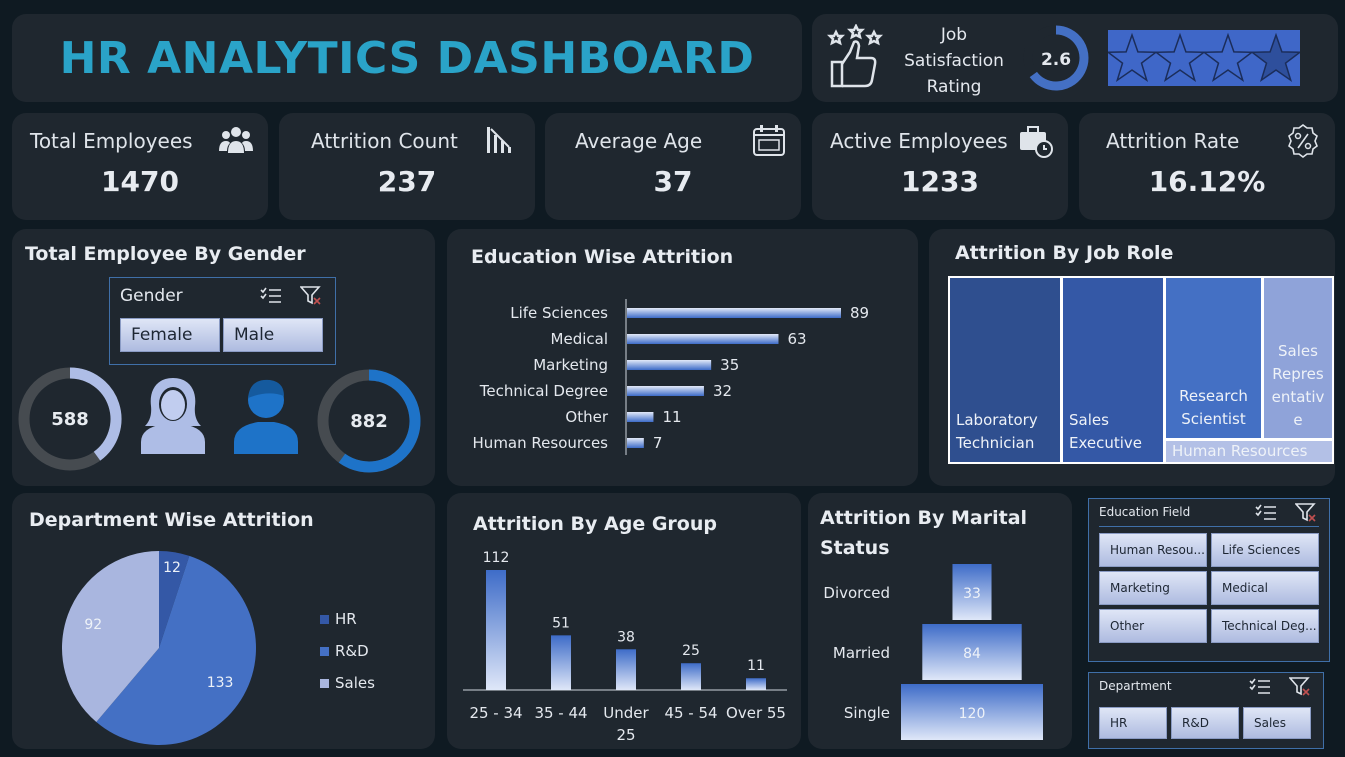 The image size is (1345, 757). Describe the element at coordinates (173, 416) in the screenshot. I see `female-avatar-icon` at that location.